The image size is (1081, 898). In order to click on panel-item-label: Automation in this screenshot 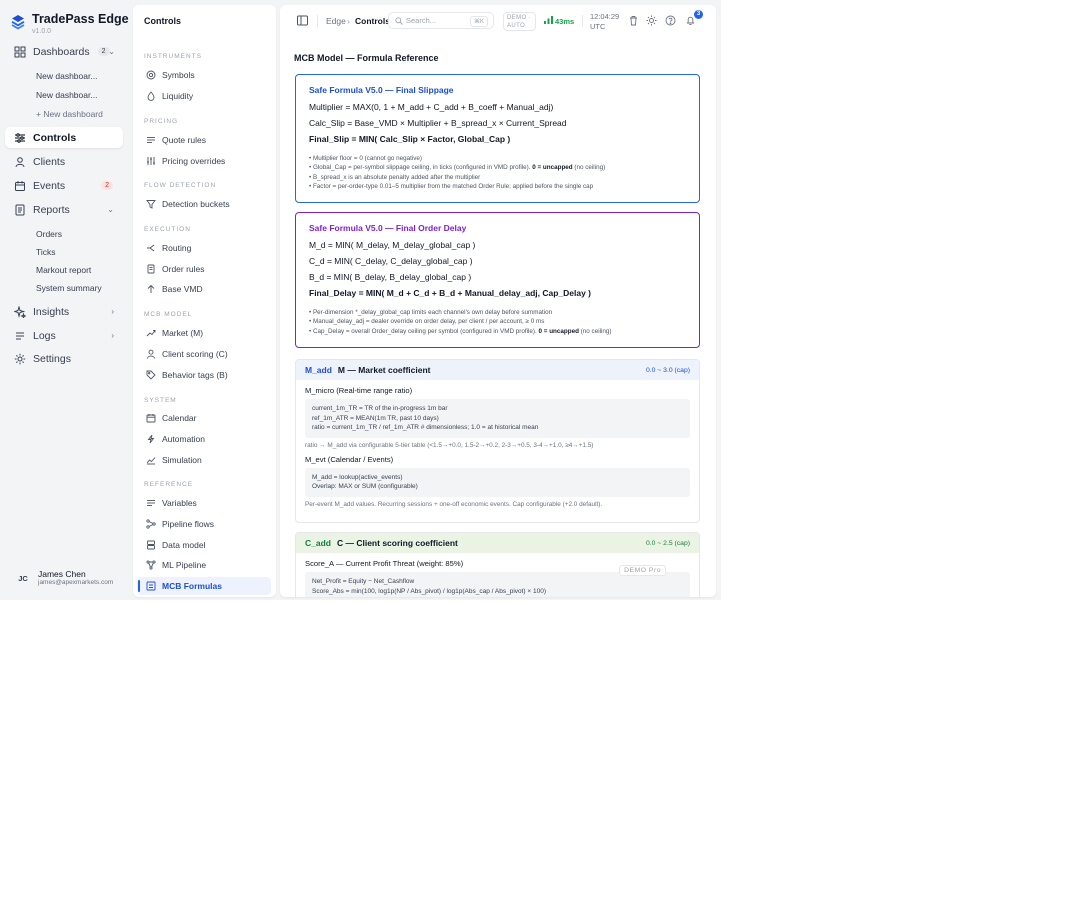, I will do `click(183, 439)`.